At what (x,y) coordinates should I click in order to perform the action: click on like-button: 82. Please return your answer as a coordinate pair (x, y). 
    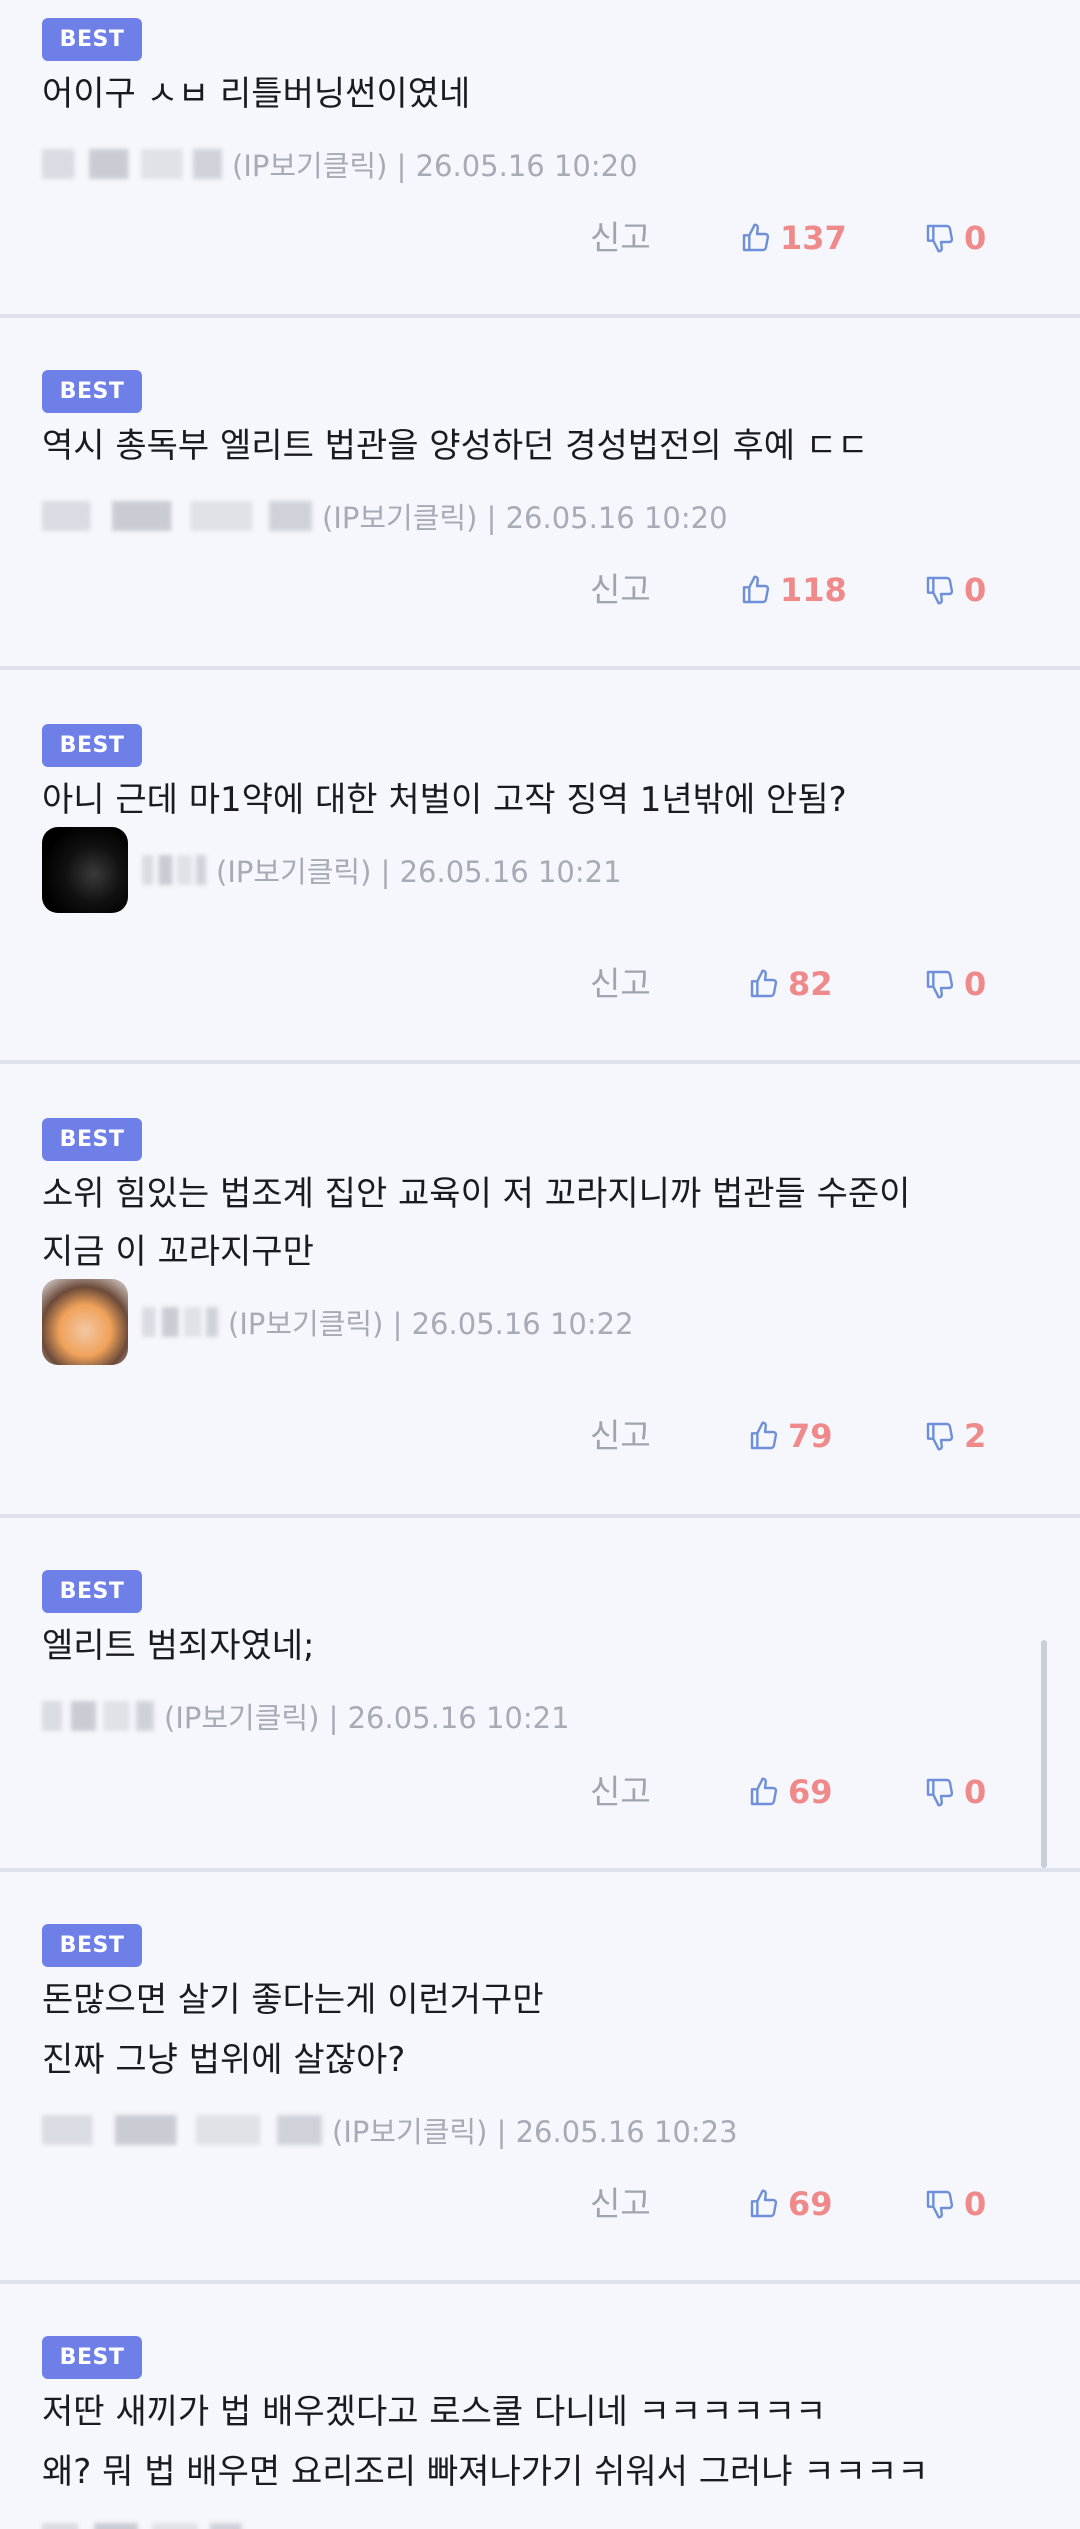
    Looking at the image, I should click on (790, 984).